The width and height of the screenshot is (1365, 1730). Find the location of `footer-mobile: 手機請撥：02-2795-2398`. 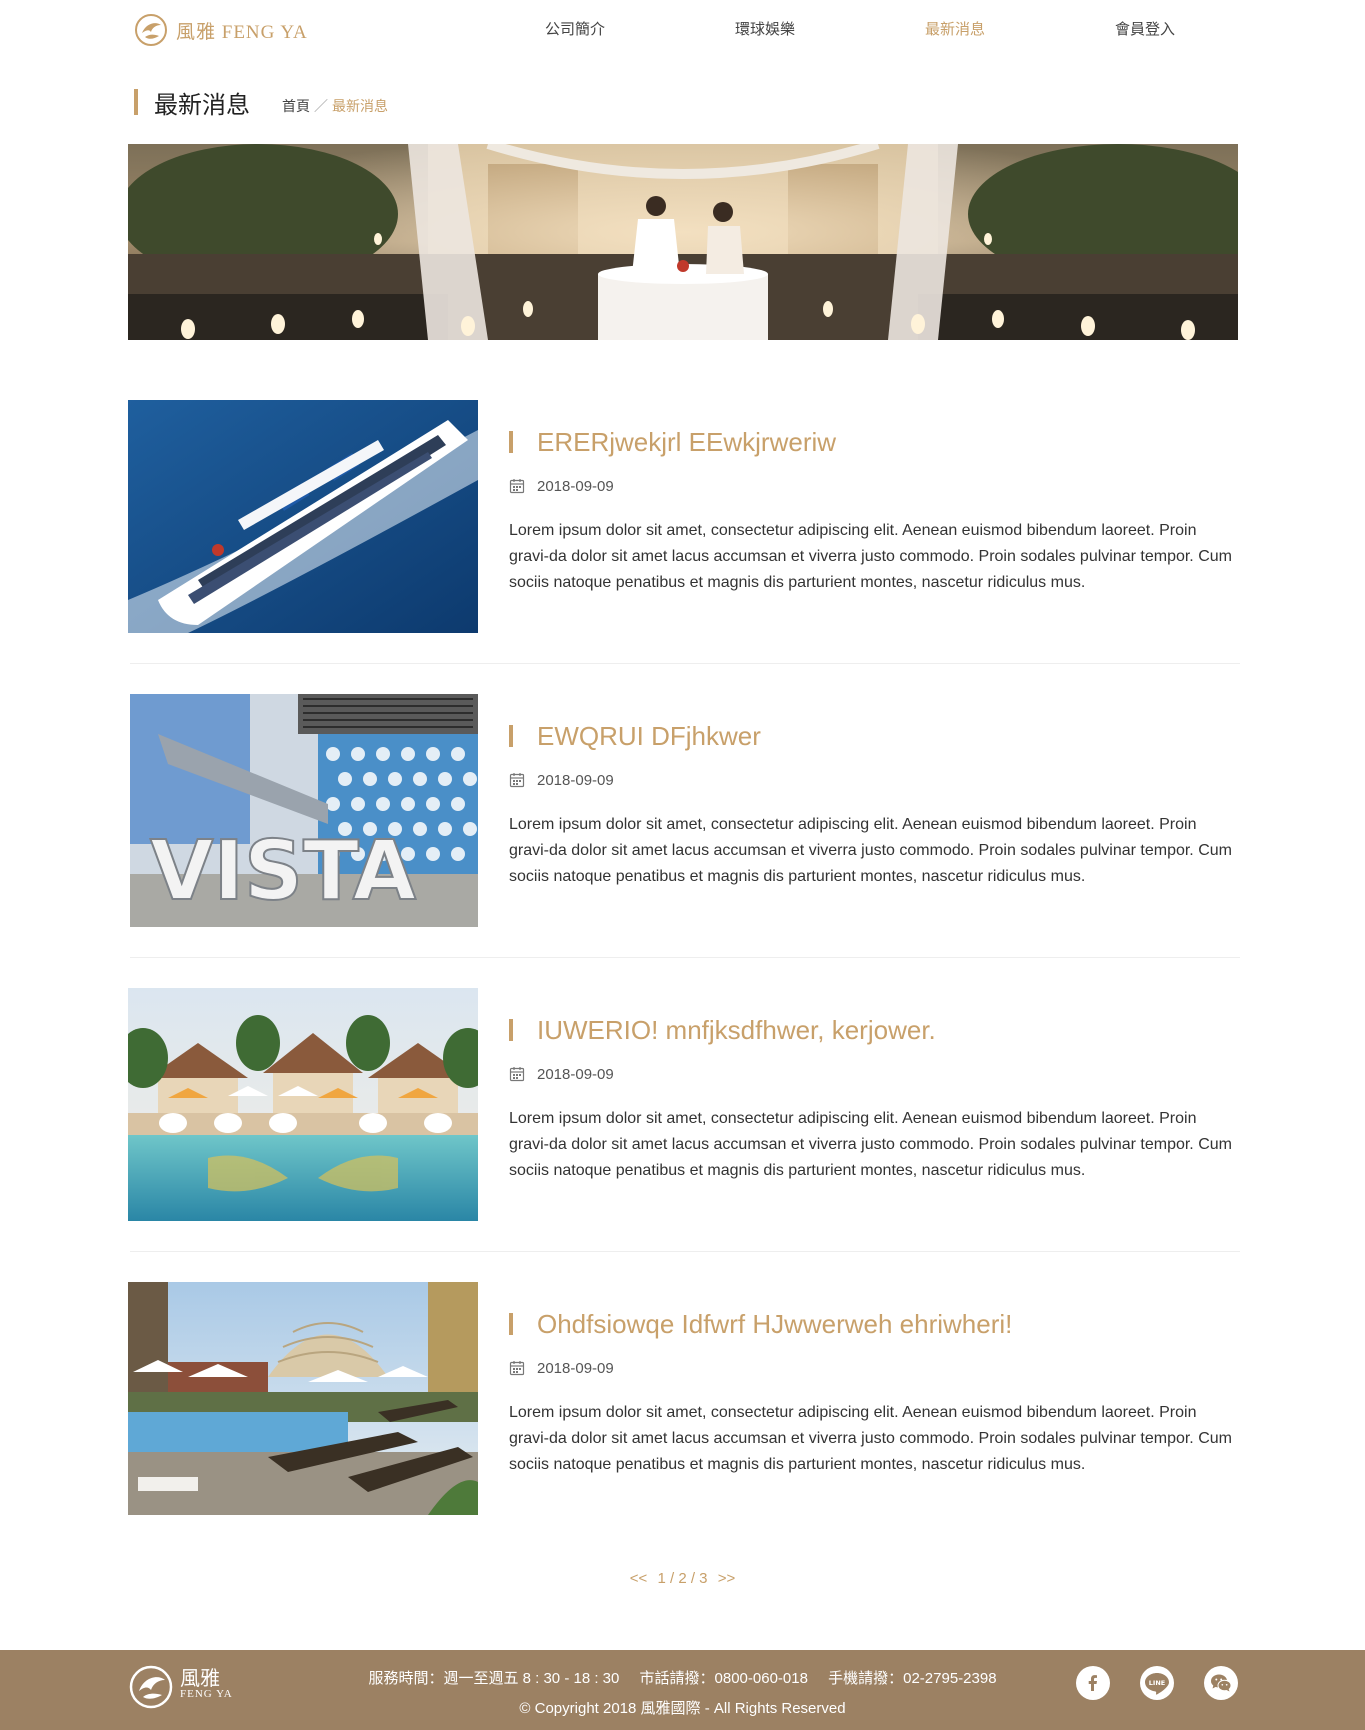

footer-mobile: 手機請撥：02-2795-2398 is located at coordinates (912, 1678).